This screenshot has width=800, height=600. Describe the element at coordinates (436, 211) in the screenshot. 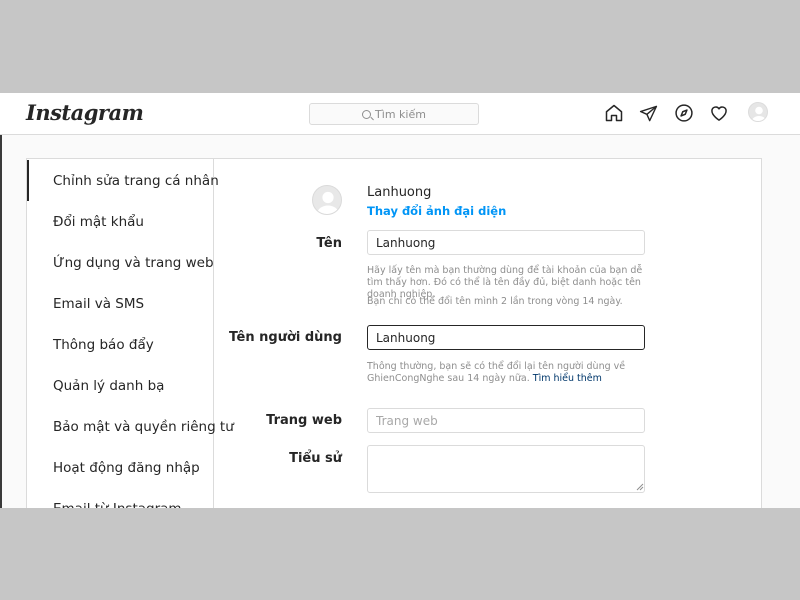

I see `change-profile-photo-link: Thay đổi ảnh đại diện` at that location.